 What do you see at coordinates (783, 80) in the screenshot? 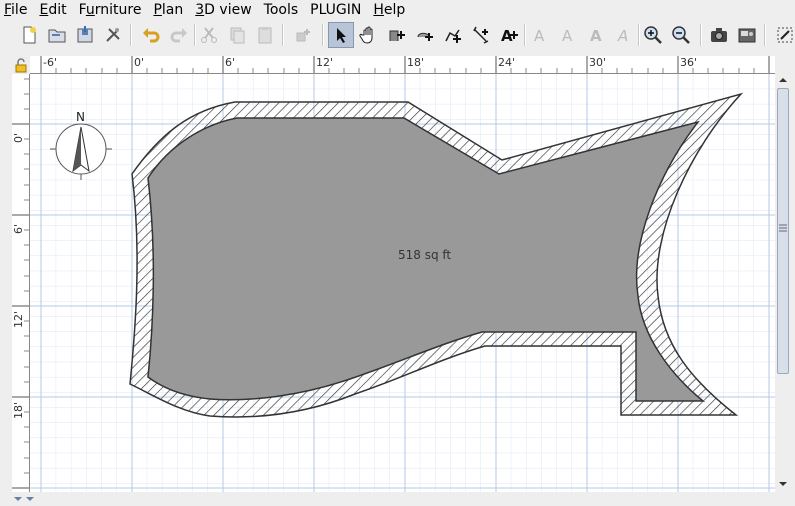
I see `scroll-up-icon` at bounding box center [783, 80].